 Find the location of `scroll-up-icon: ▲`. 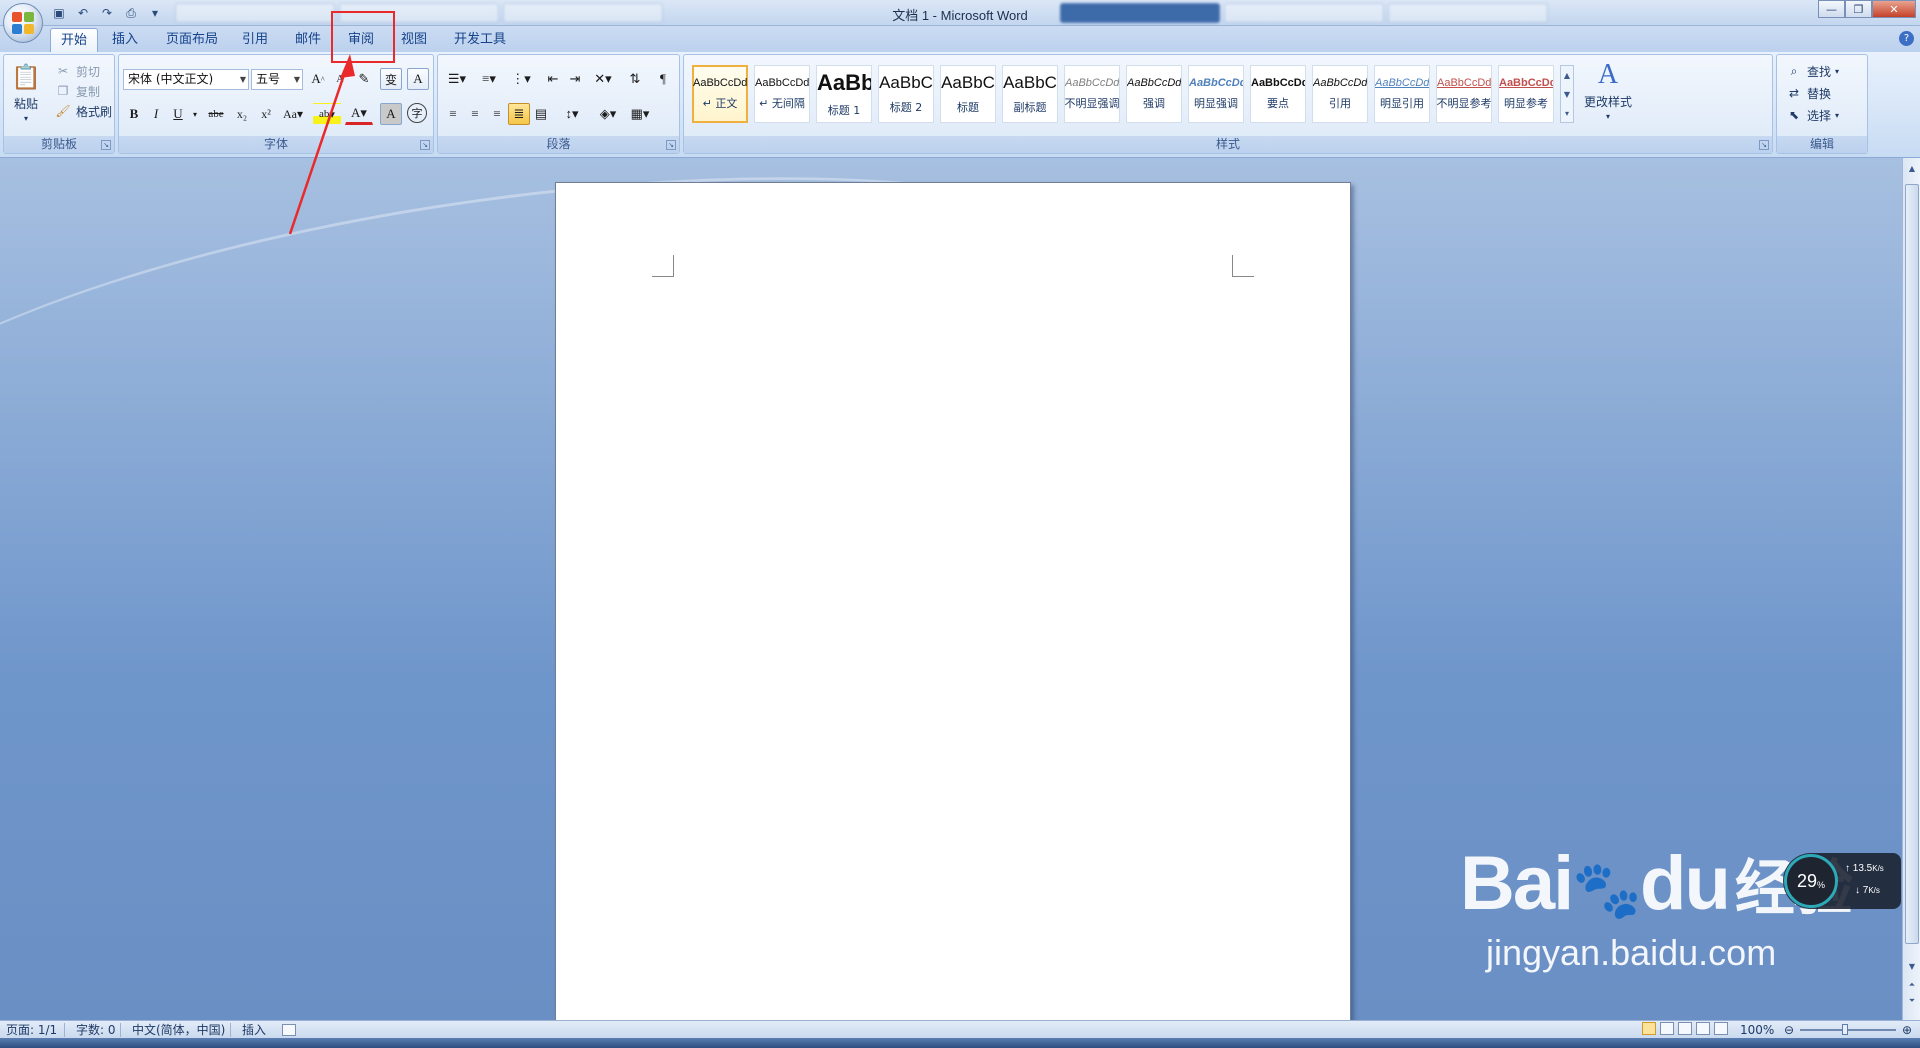

scroll-up-icon: ▲ is located at coordinates (1912, 169).